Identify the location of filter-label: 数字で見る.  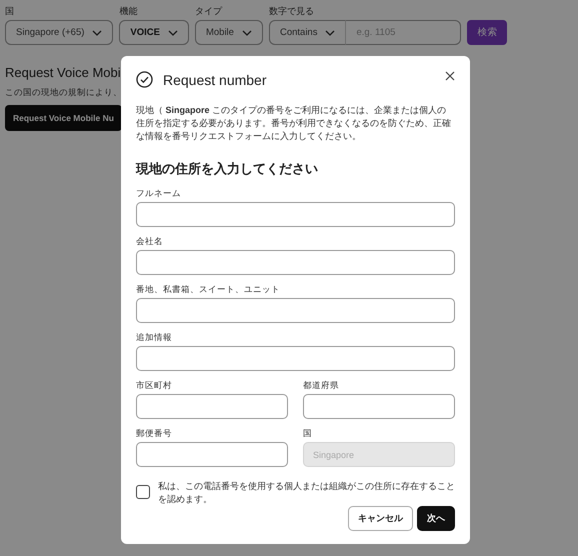
(291, 10).